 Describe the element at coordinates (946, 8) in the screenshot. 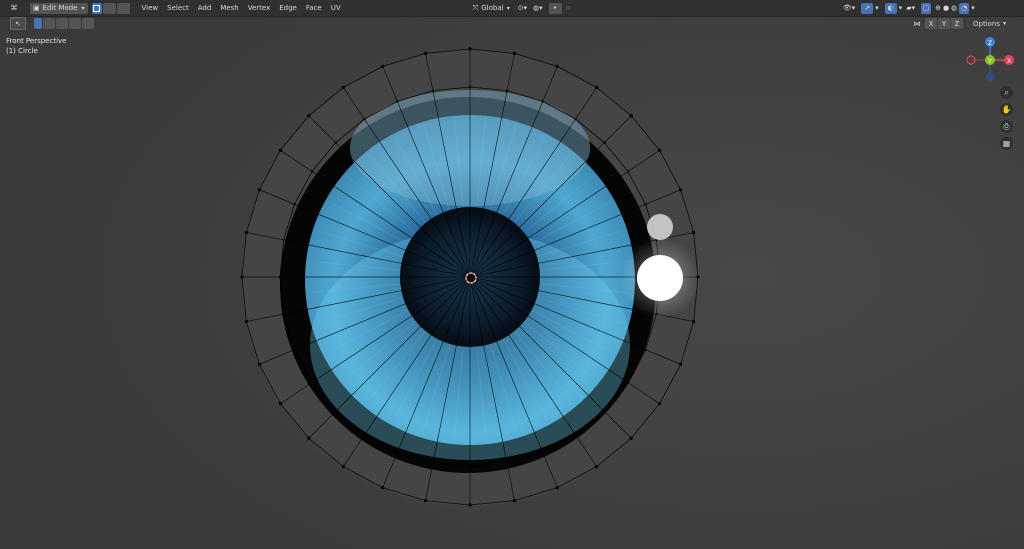

I see `solid-shading-icon: ●` at that location.